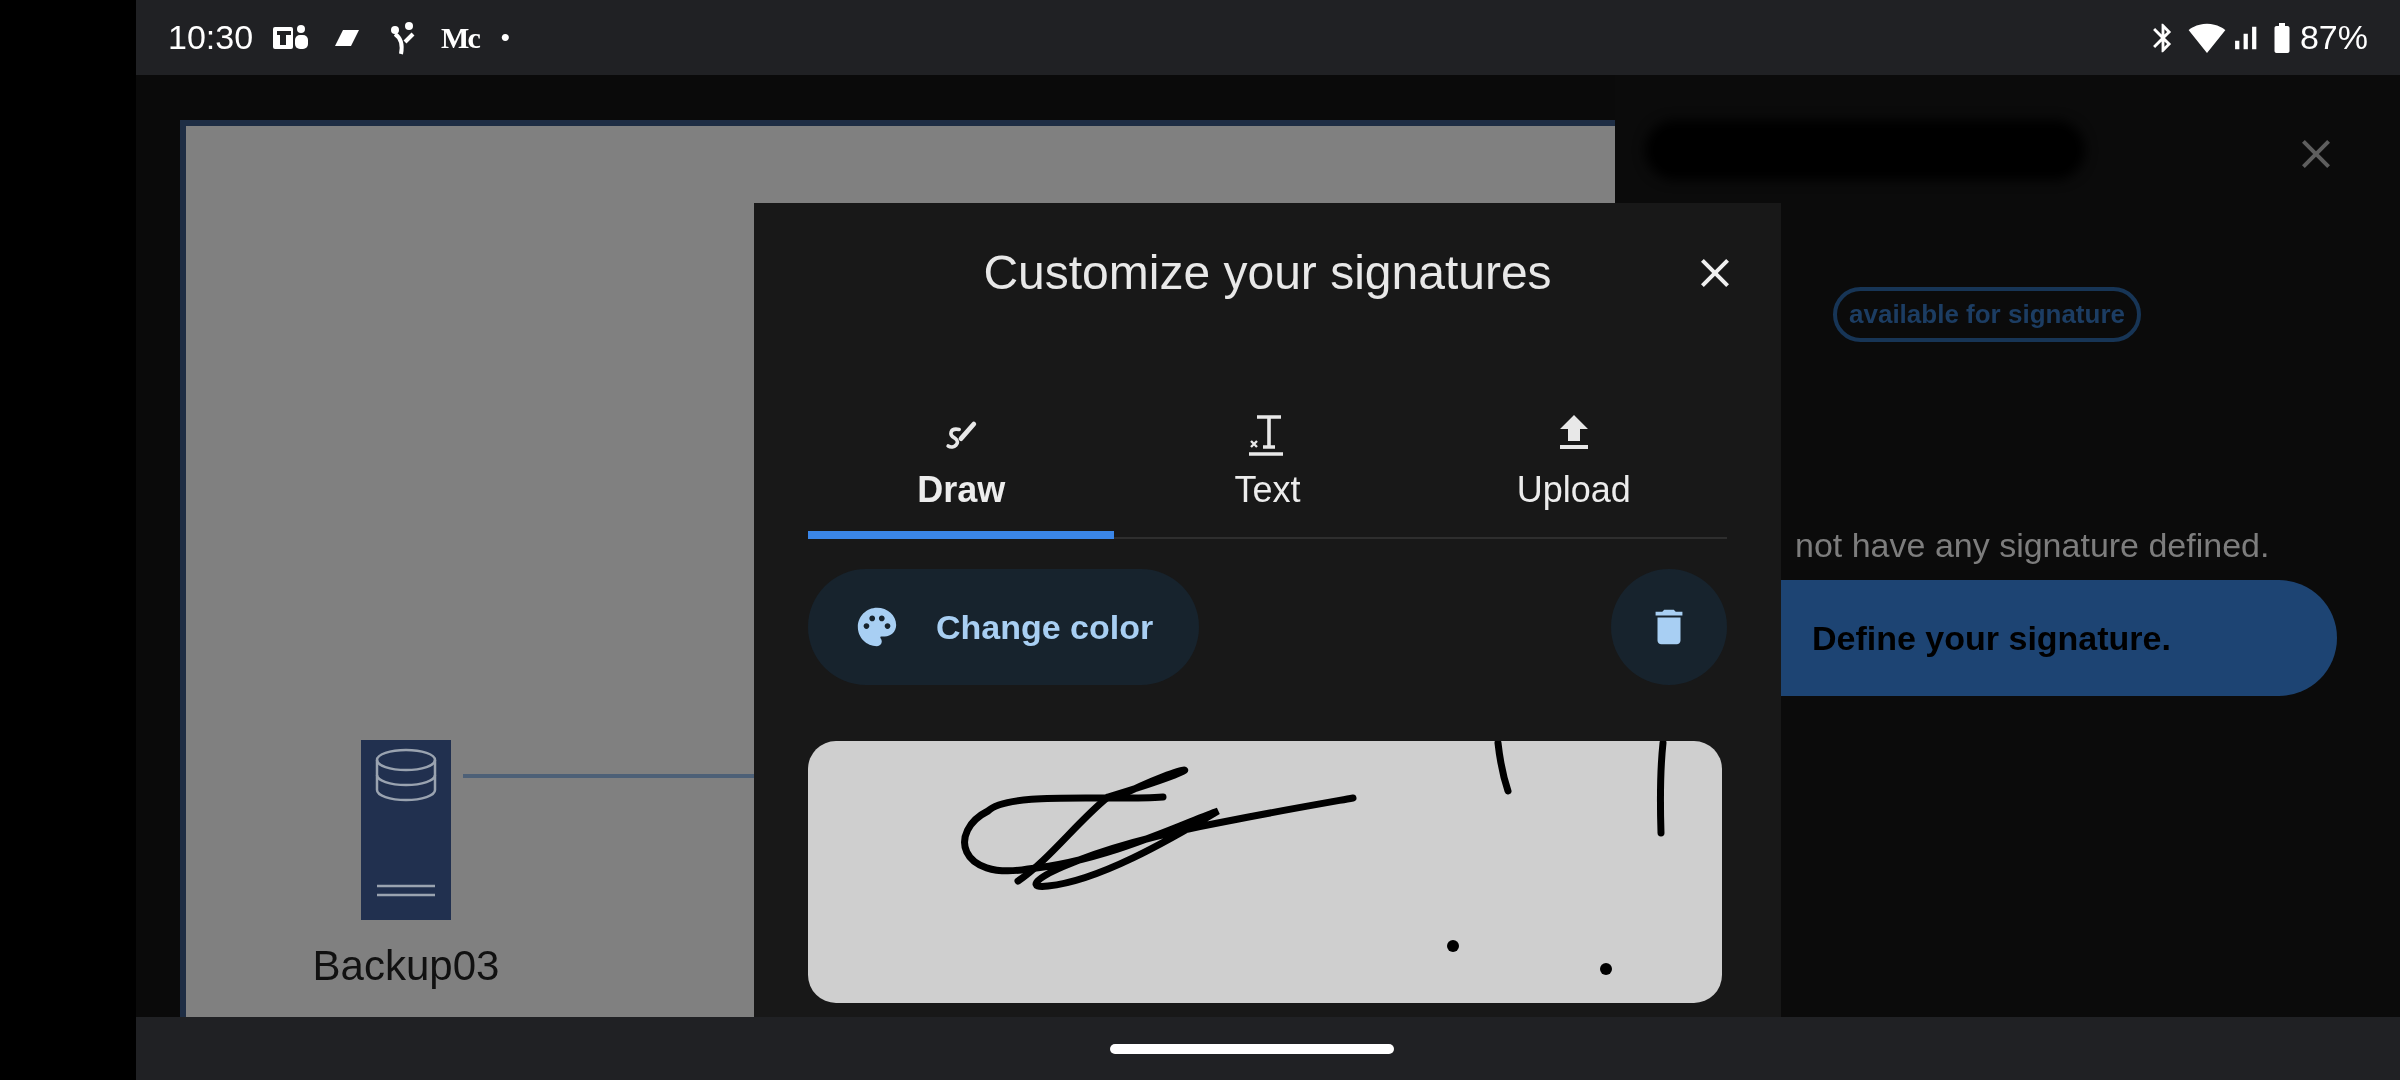  Describe the element at coordinates (1267, 466) in the screenshot. I see `tab: Text` at that location.